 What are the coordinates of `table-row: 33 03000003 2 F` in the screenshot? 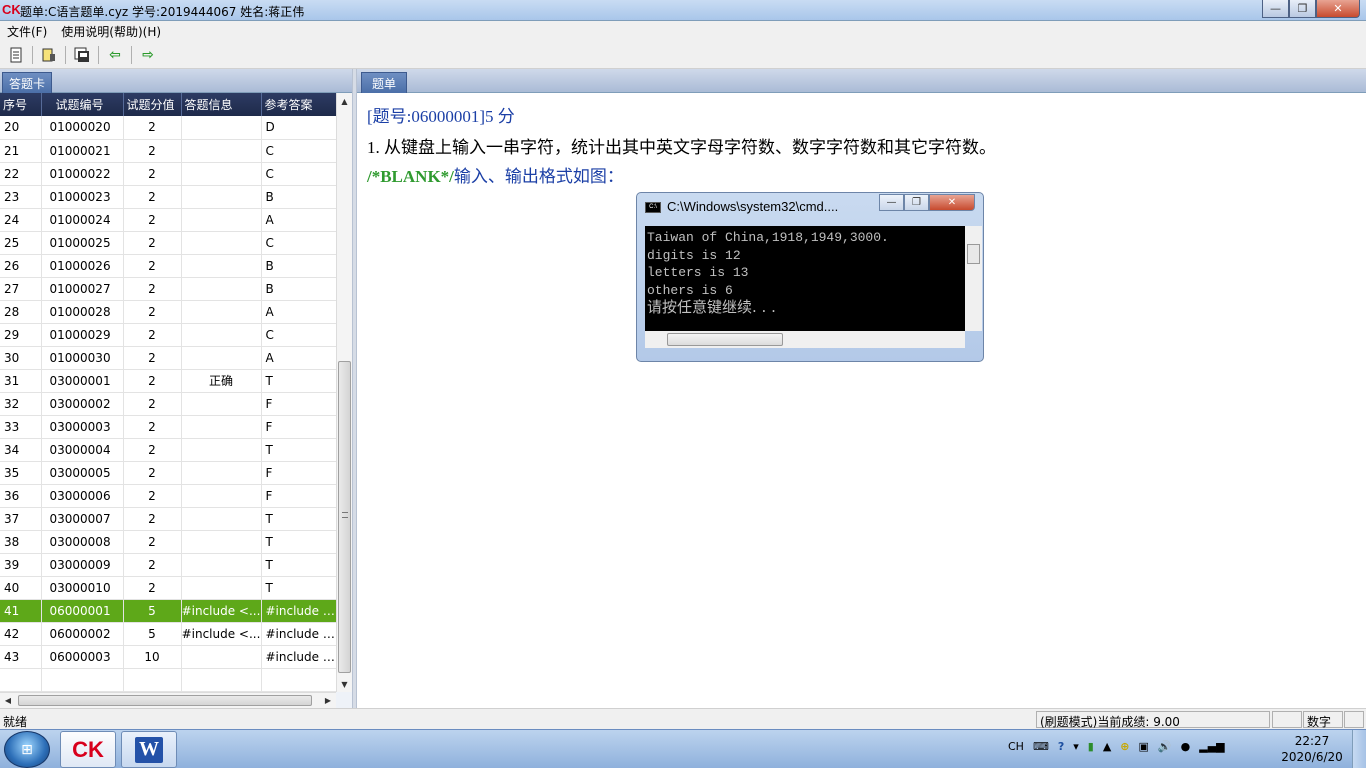 It's located at (168, 427).